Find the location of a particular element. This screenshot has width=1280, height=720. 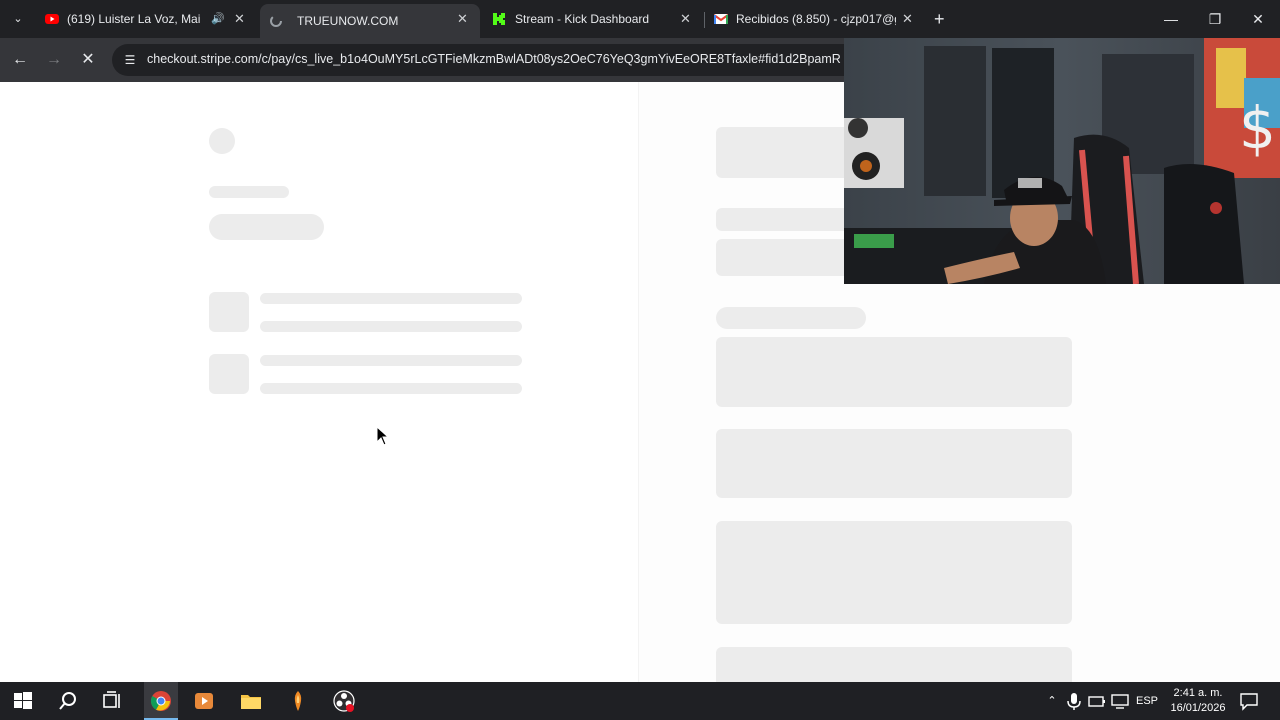

minimize-icon: — is located at coordinates (1171, 19).